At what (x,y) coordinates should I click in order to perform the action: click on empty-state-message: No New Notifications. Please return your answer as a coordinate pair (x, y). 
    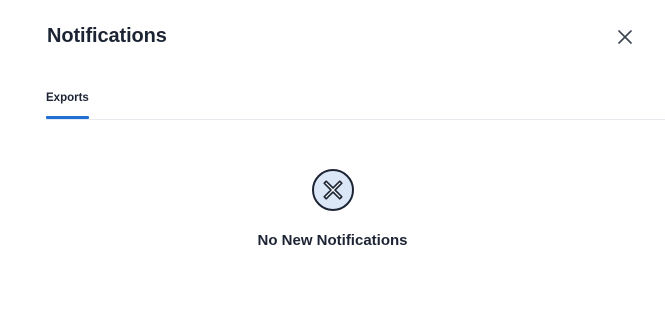
    Looking at the image, I should click on (332, 240).